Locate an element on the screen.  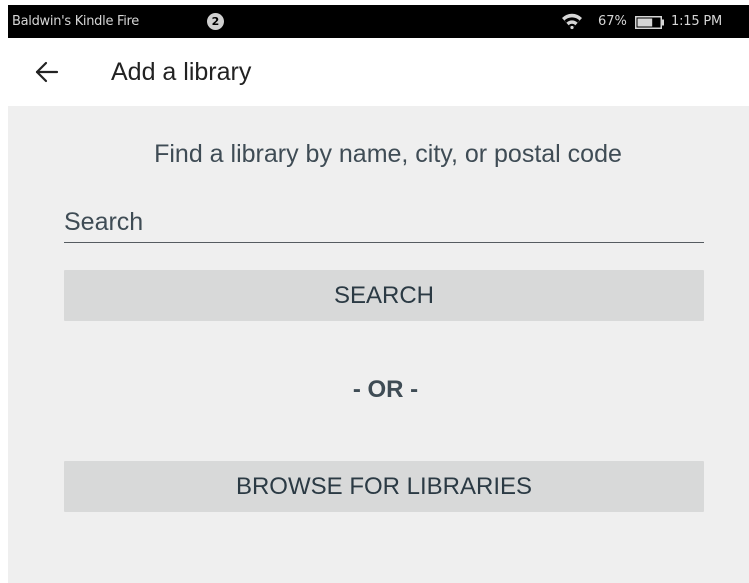
device-name: Baldwin's Kindle Fire is located at coordinates (75, 21).